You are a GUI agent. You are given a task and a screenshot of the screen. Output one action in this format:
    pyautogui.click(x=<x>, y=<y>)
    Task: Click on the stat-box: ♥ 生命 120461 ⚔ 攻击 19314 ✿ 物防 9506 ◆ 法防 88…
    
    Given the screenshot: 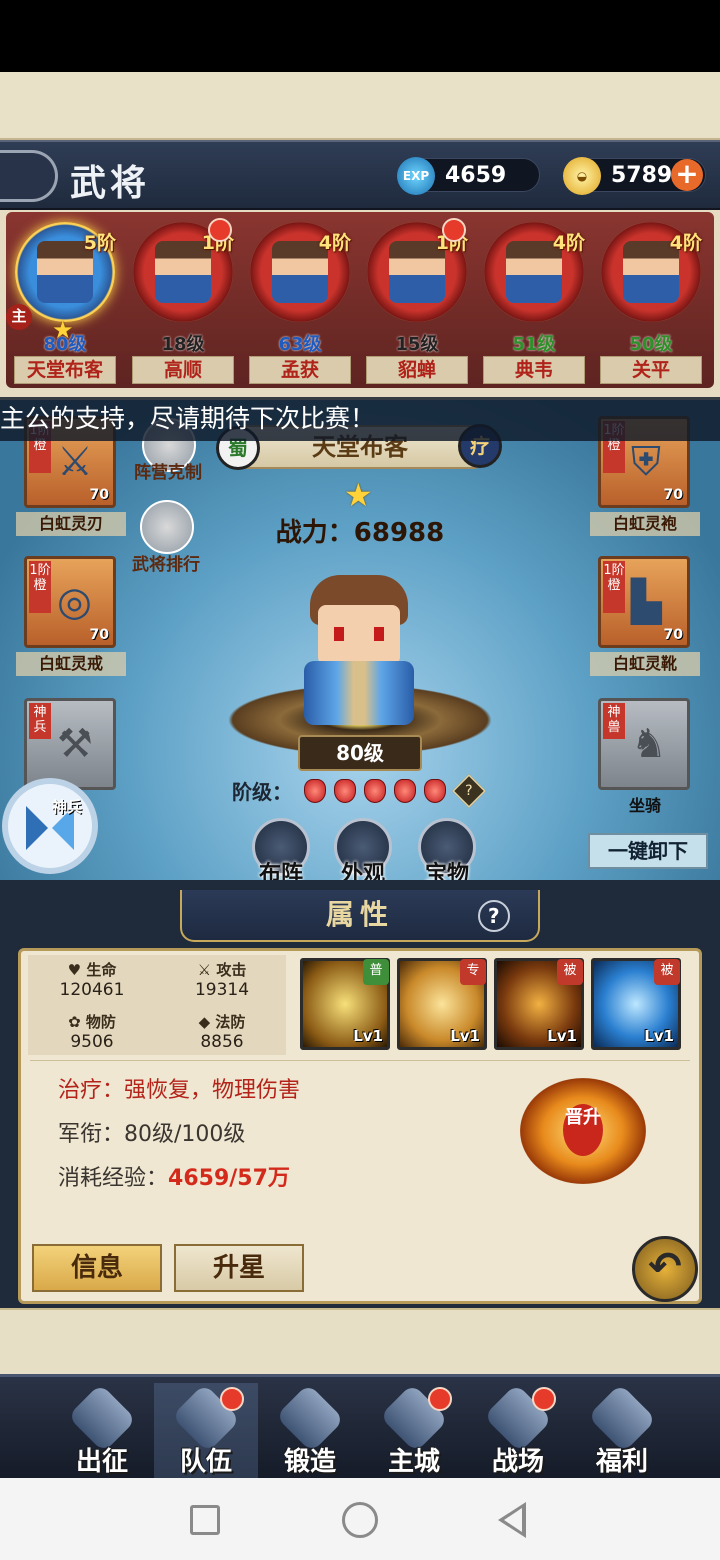 What is the action you would take?
    pyautogui.click(x=157, y=1005)
    